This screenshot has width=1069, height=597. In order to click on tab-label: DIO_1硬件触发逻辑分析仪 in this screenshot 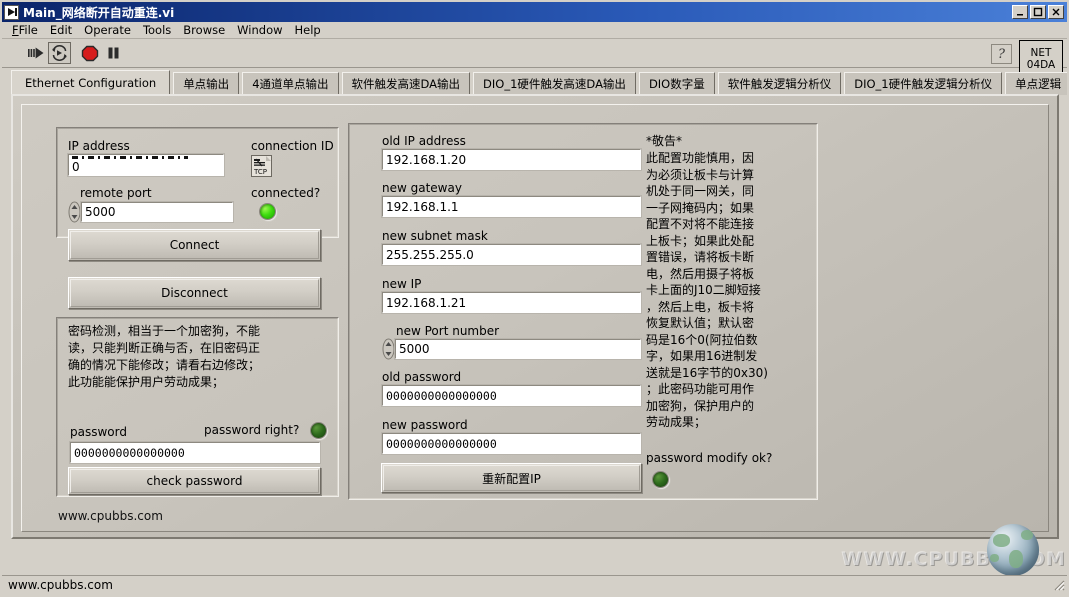, I will do `click(923, 84)`.